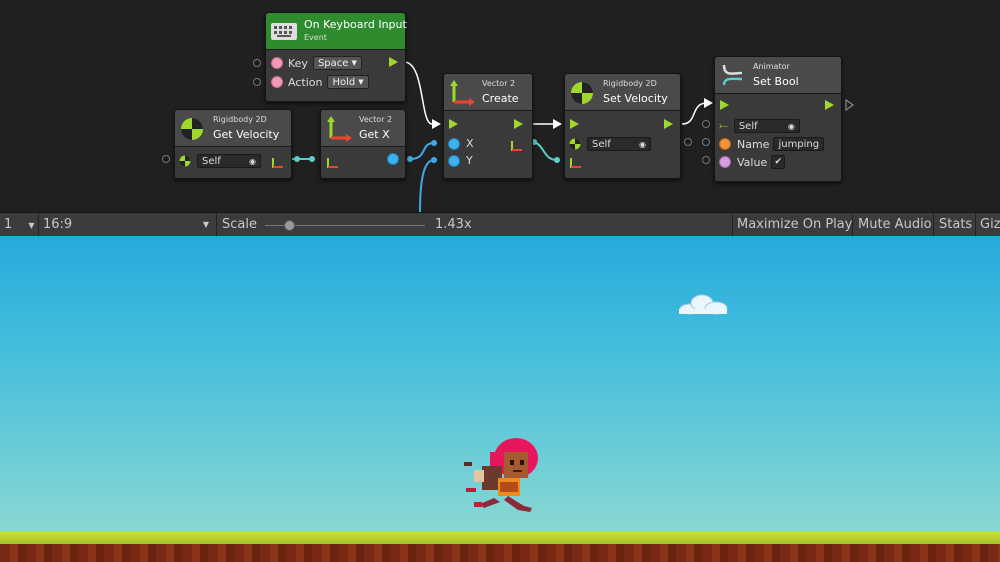  I want to click on node-header: Rigidbody 2D Set Velocity, so click(622, 92).